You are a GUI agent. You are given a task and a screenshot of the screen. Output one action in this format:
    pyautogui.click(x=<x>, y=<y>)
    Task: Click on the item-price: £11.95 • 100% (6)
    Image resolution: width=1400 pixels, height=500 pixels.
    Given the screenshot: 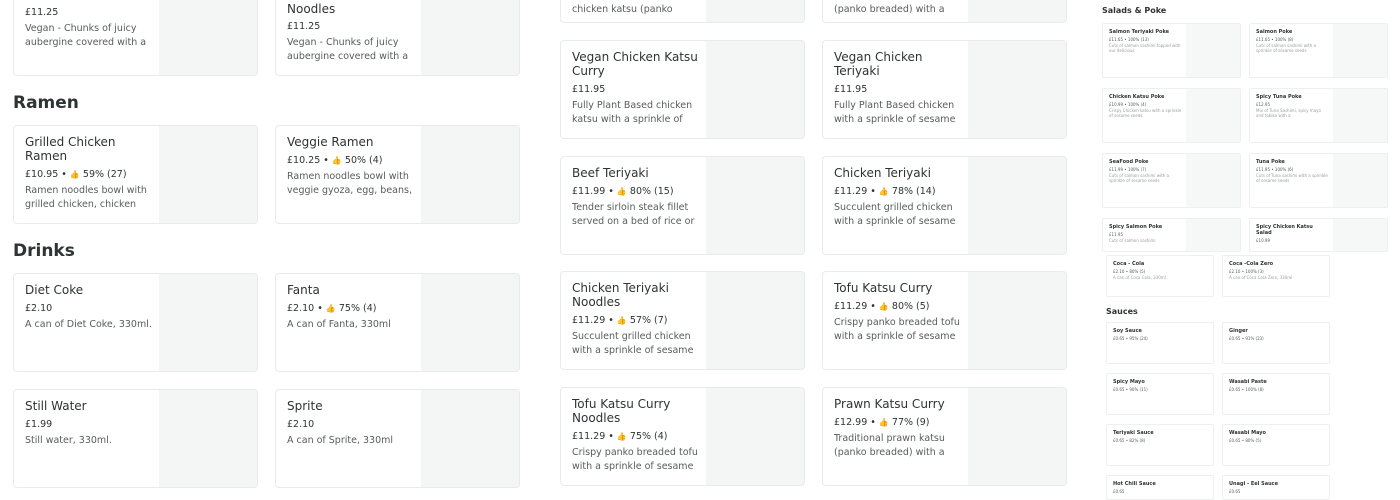 What is the action you would take?
    pyautogui.click(x=1275, y=169)
    